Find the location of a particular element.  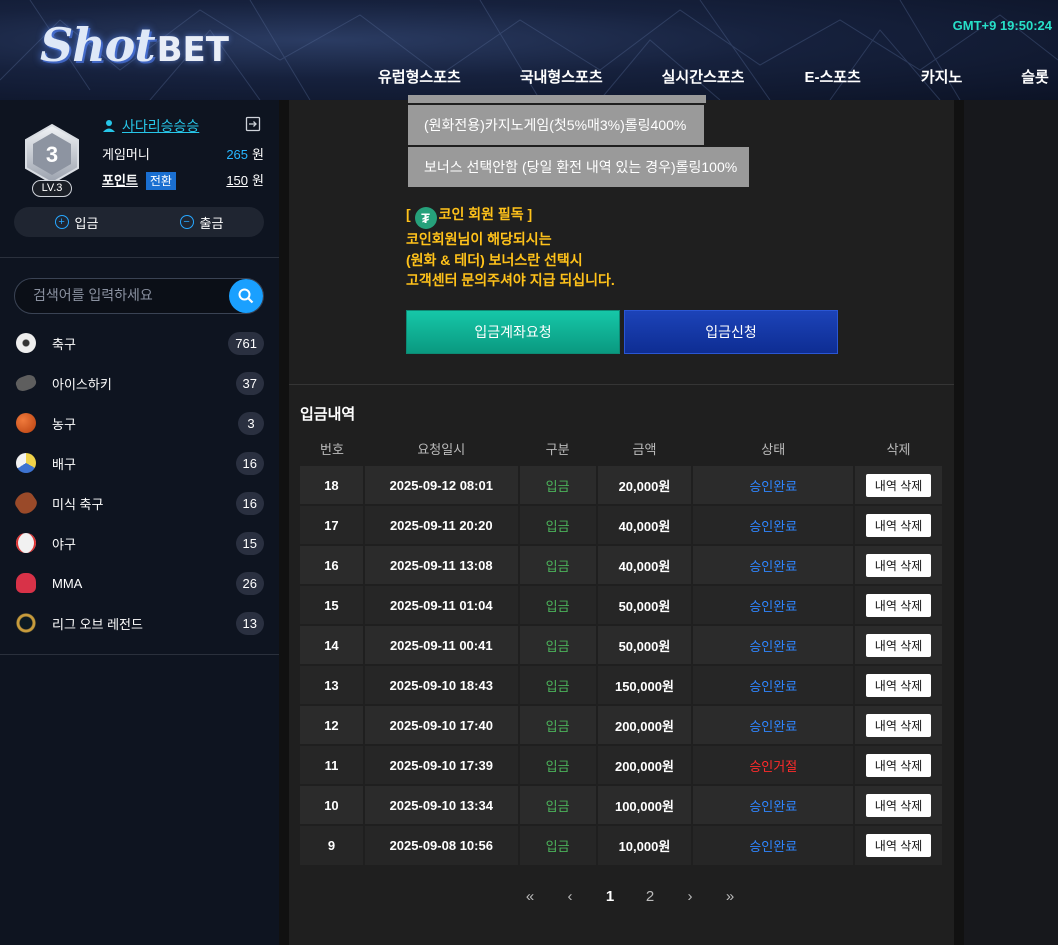

sport-name: 미식 축구 is located at coordinates (78, 504).